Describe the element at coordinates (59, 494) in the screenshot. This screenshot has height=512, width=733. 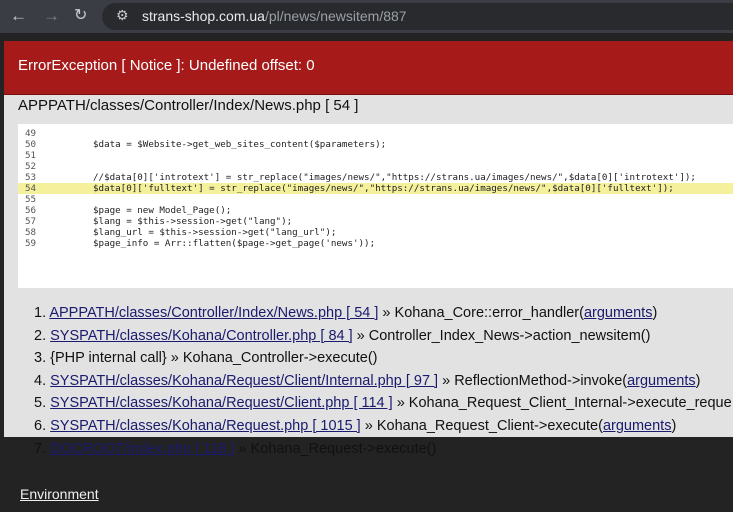
I see `environment-link: Environment` at that location.